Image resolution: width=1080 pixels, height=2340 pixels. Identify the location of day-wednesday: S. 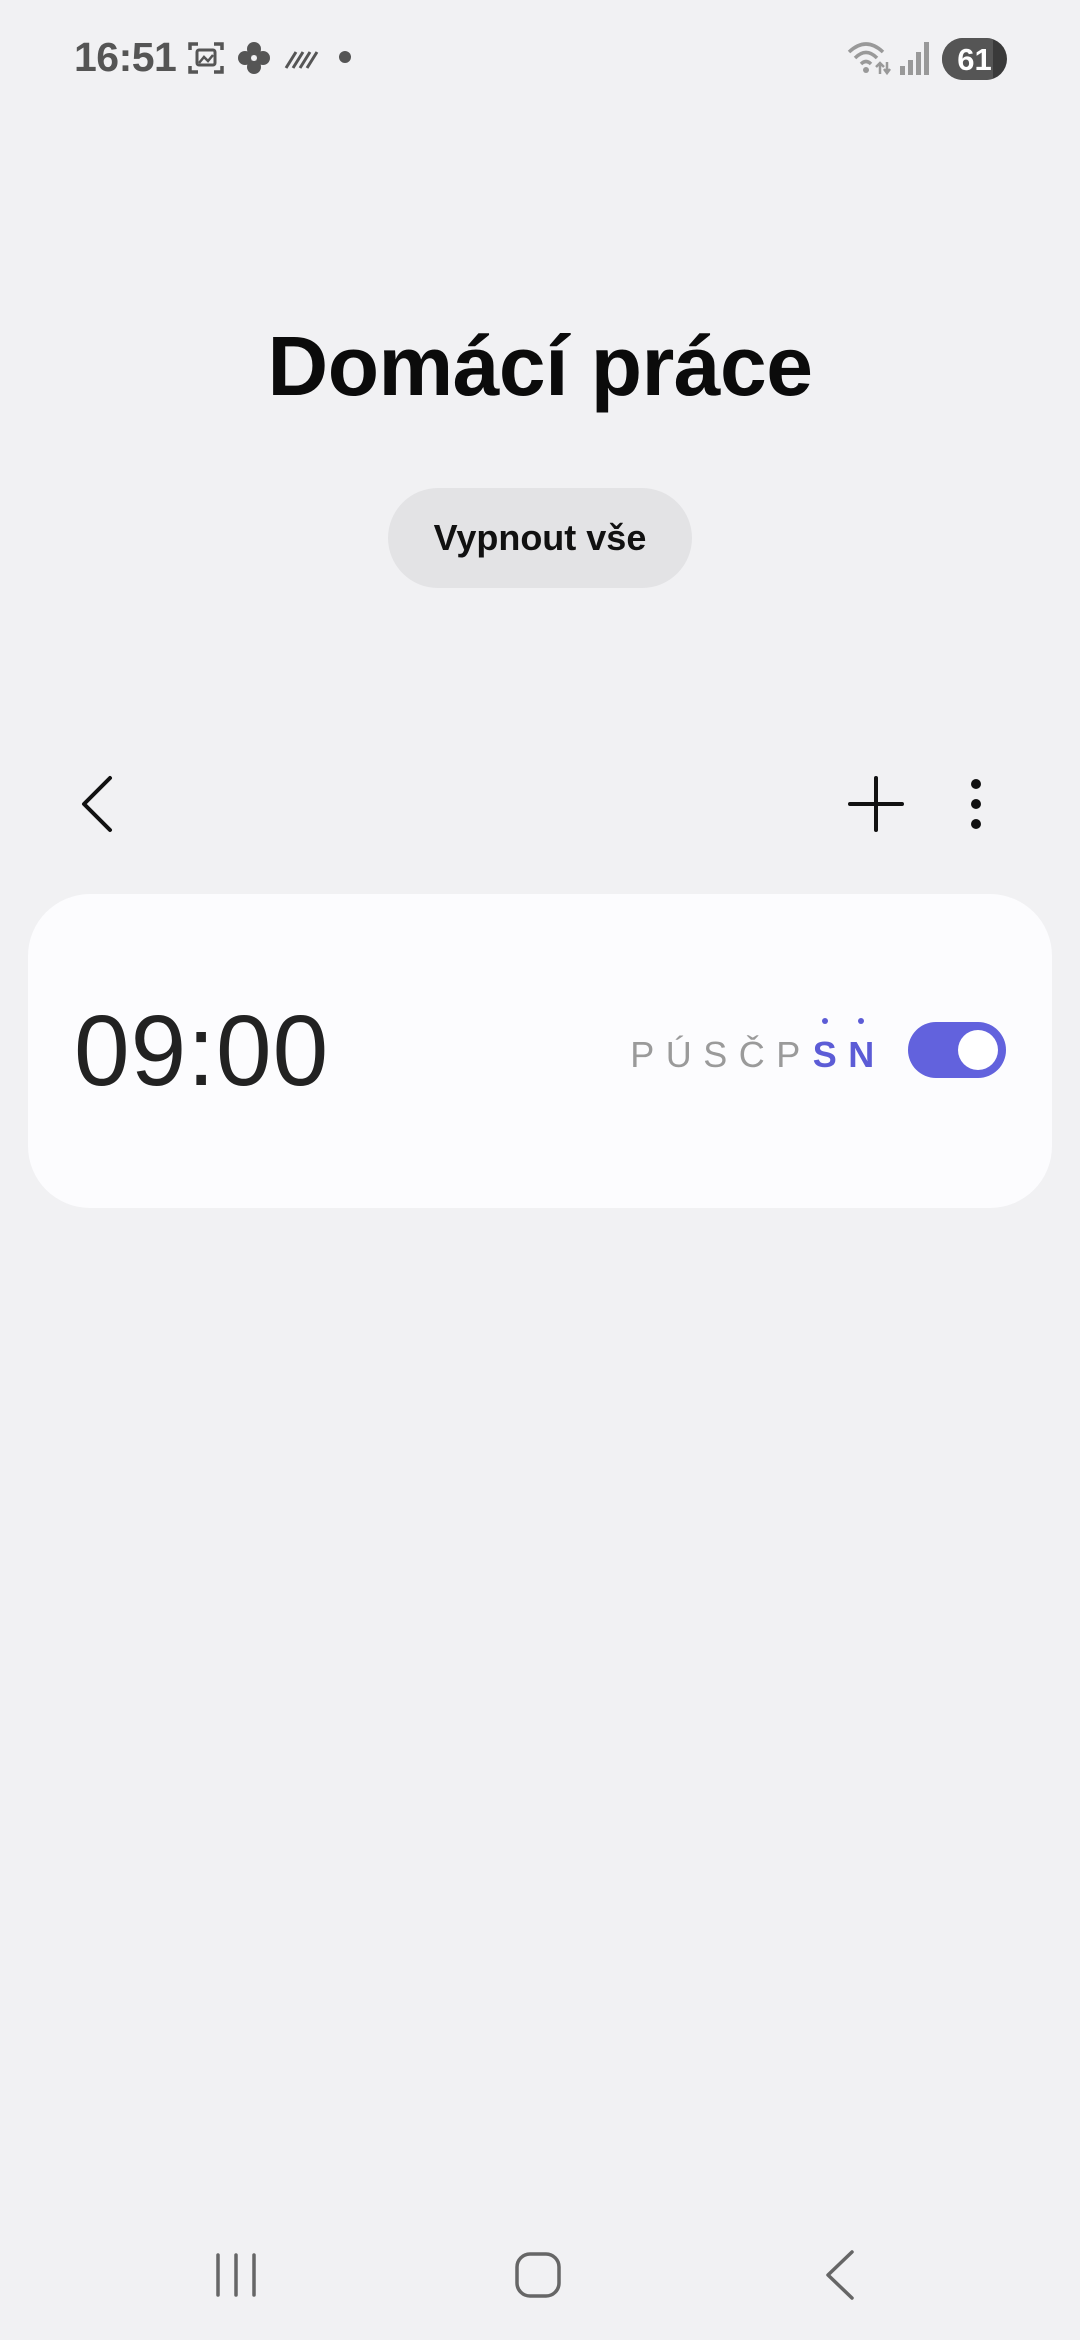
(715, 1054).